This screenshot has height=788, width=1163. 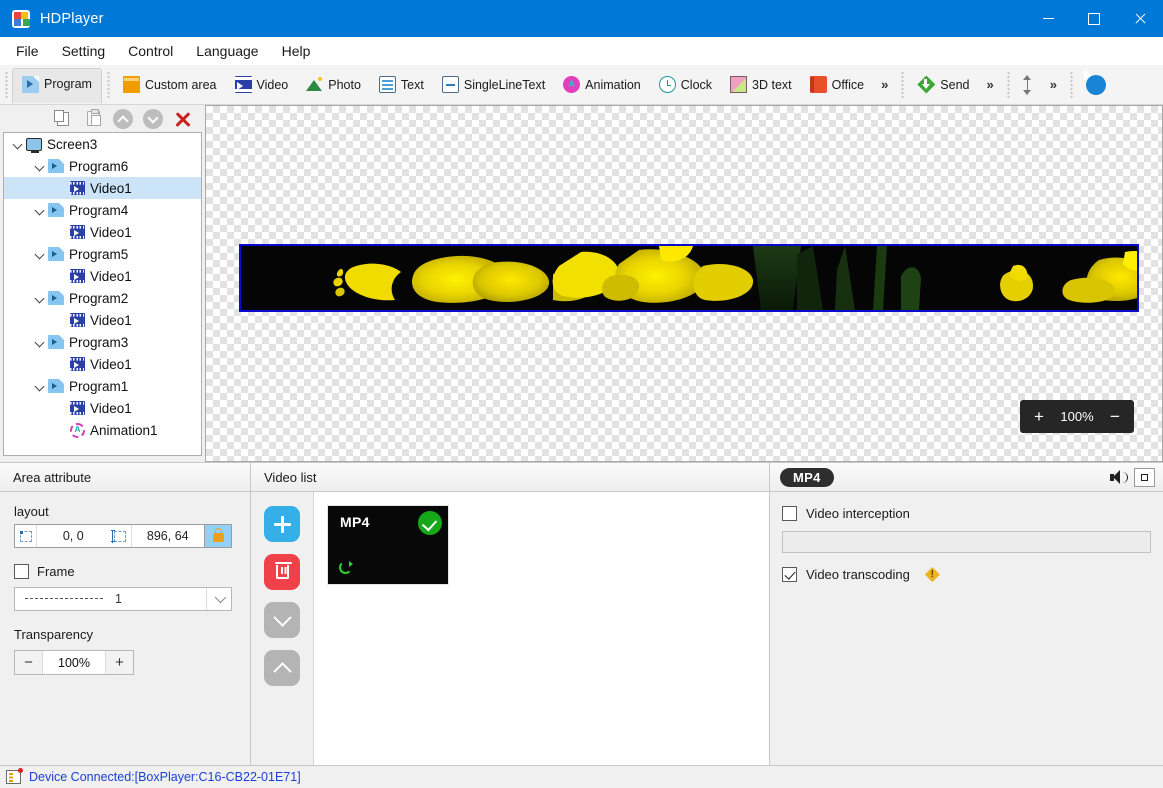 I want to click on toolbar-button-play, so click(x=1096, y=85).